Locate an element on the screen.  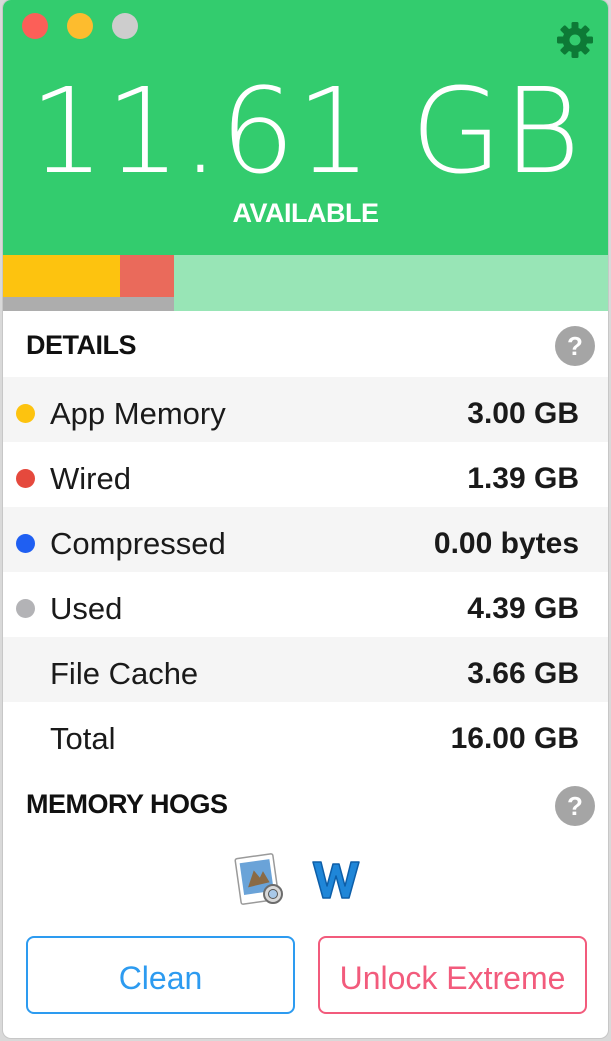
detail-value: 16.00 GB is located at coordinates (514, 738).